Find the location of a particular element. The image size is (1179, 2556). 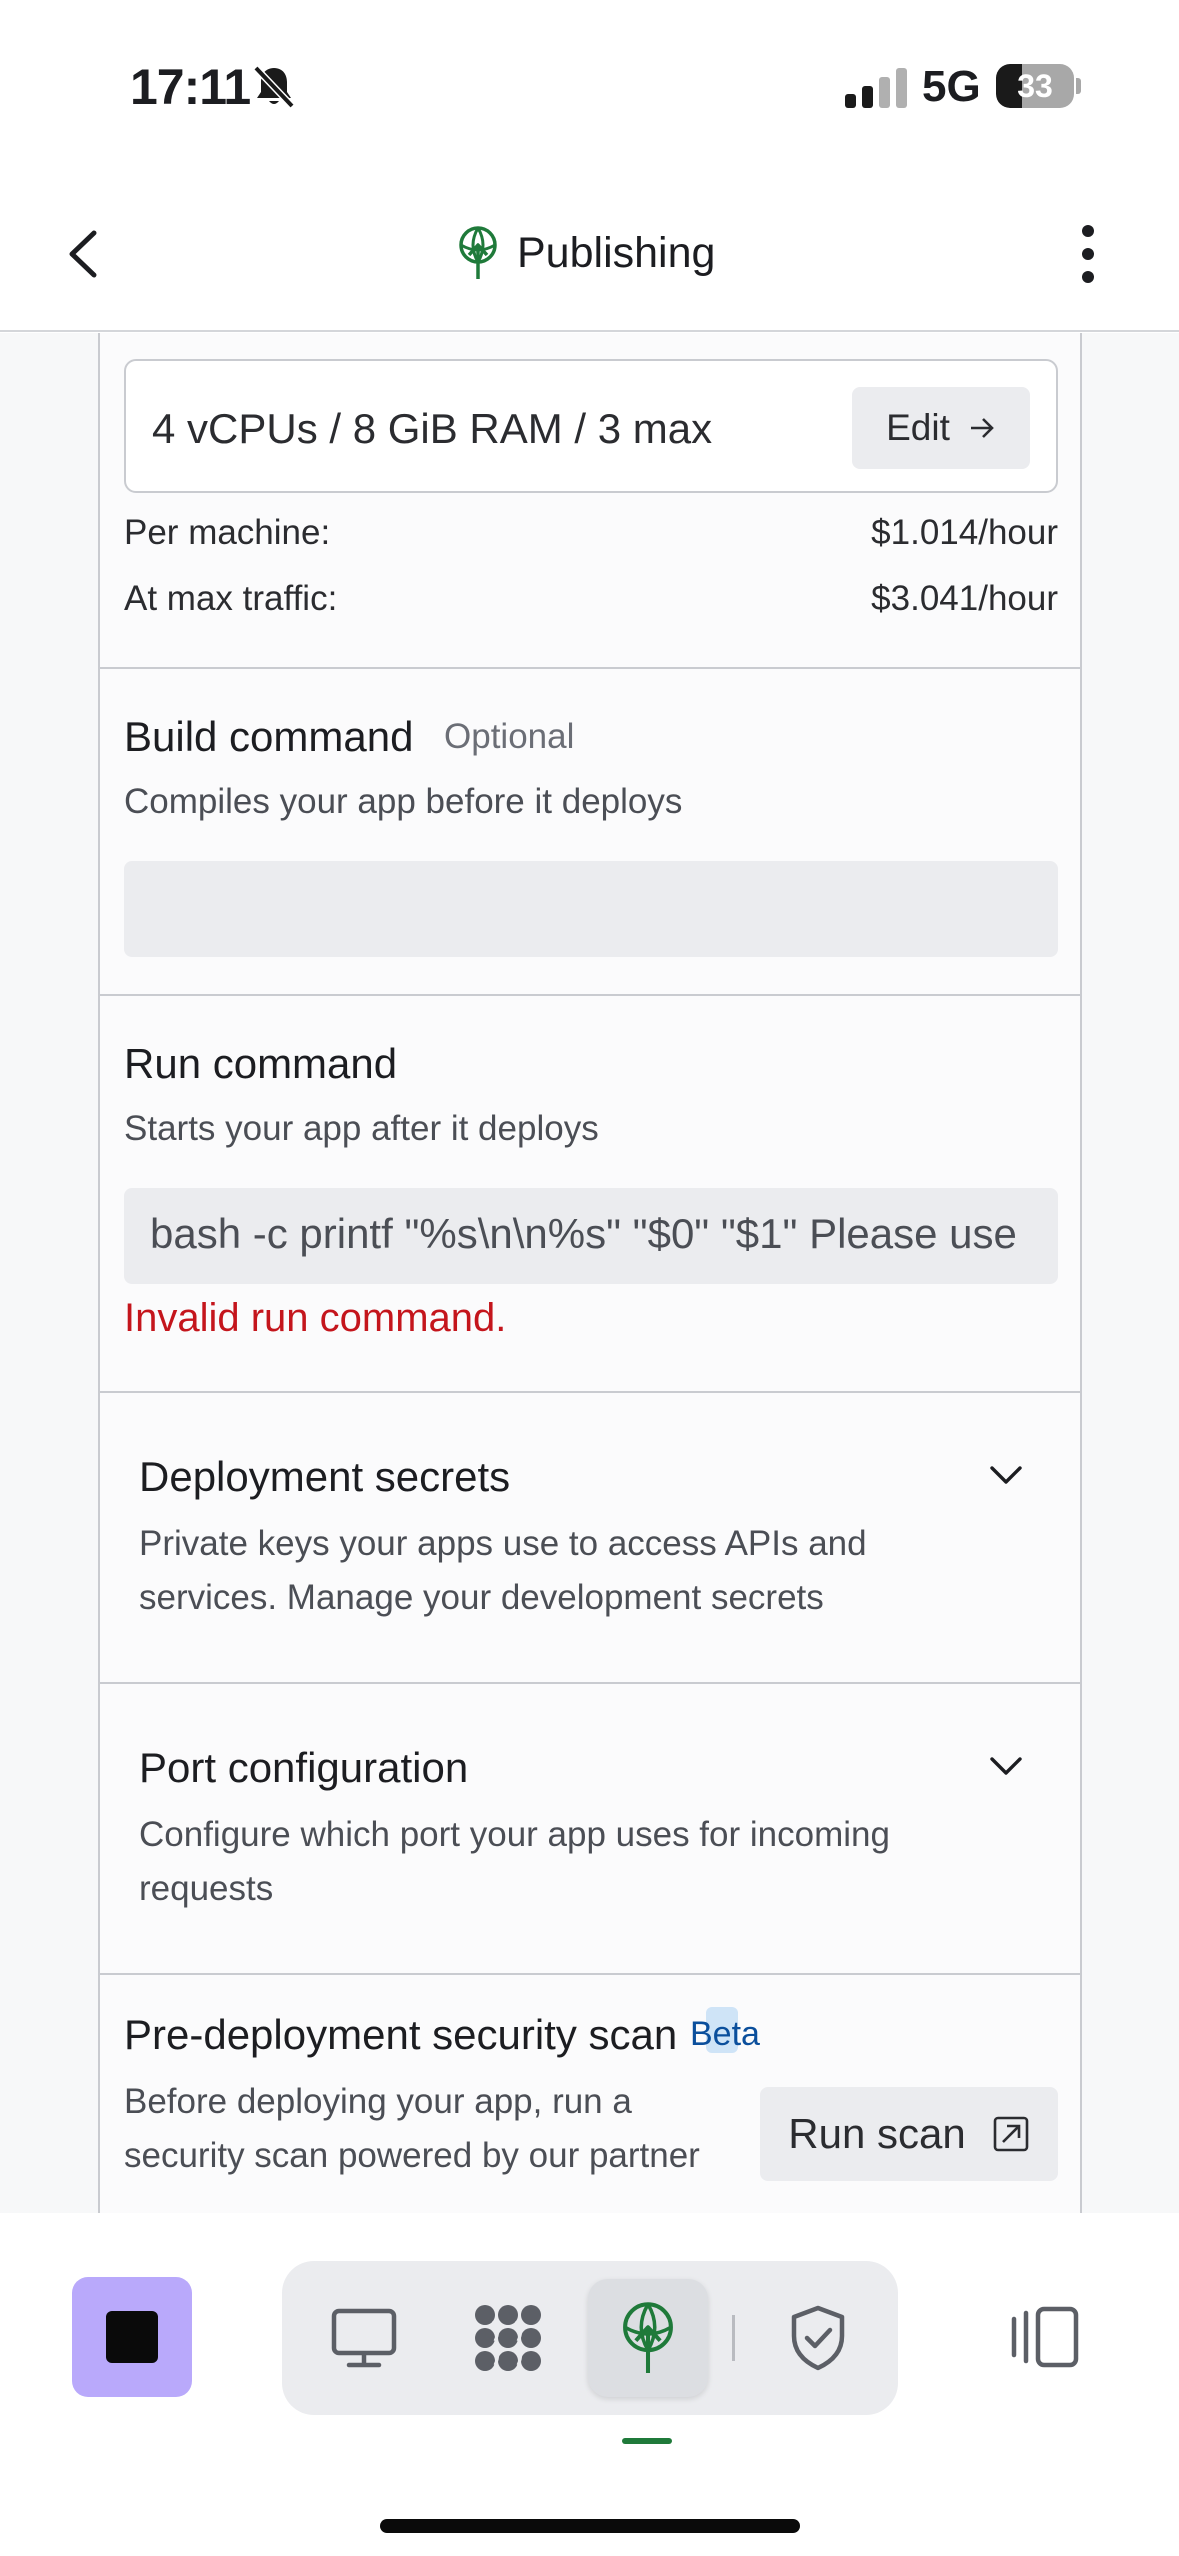

page-title-group: Publishing is located at coordinates (585, 253).